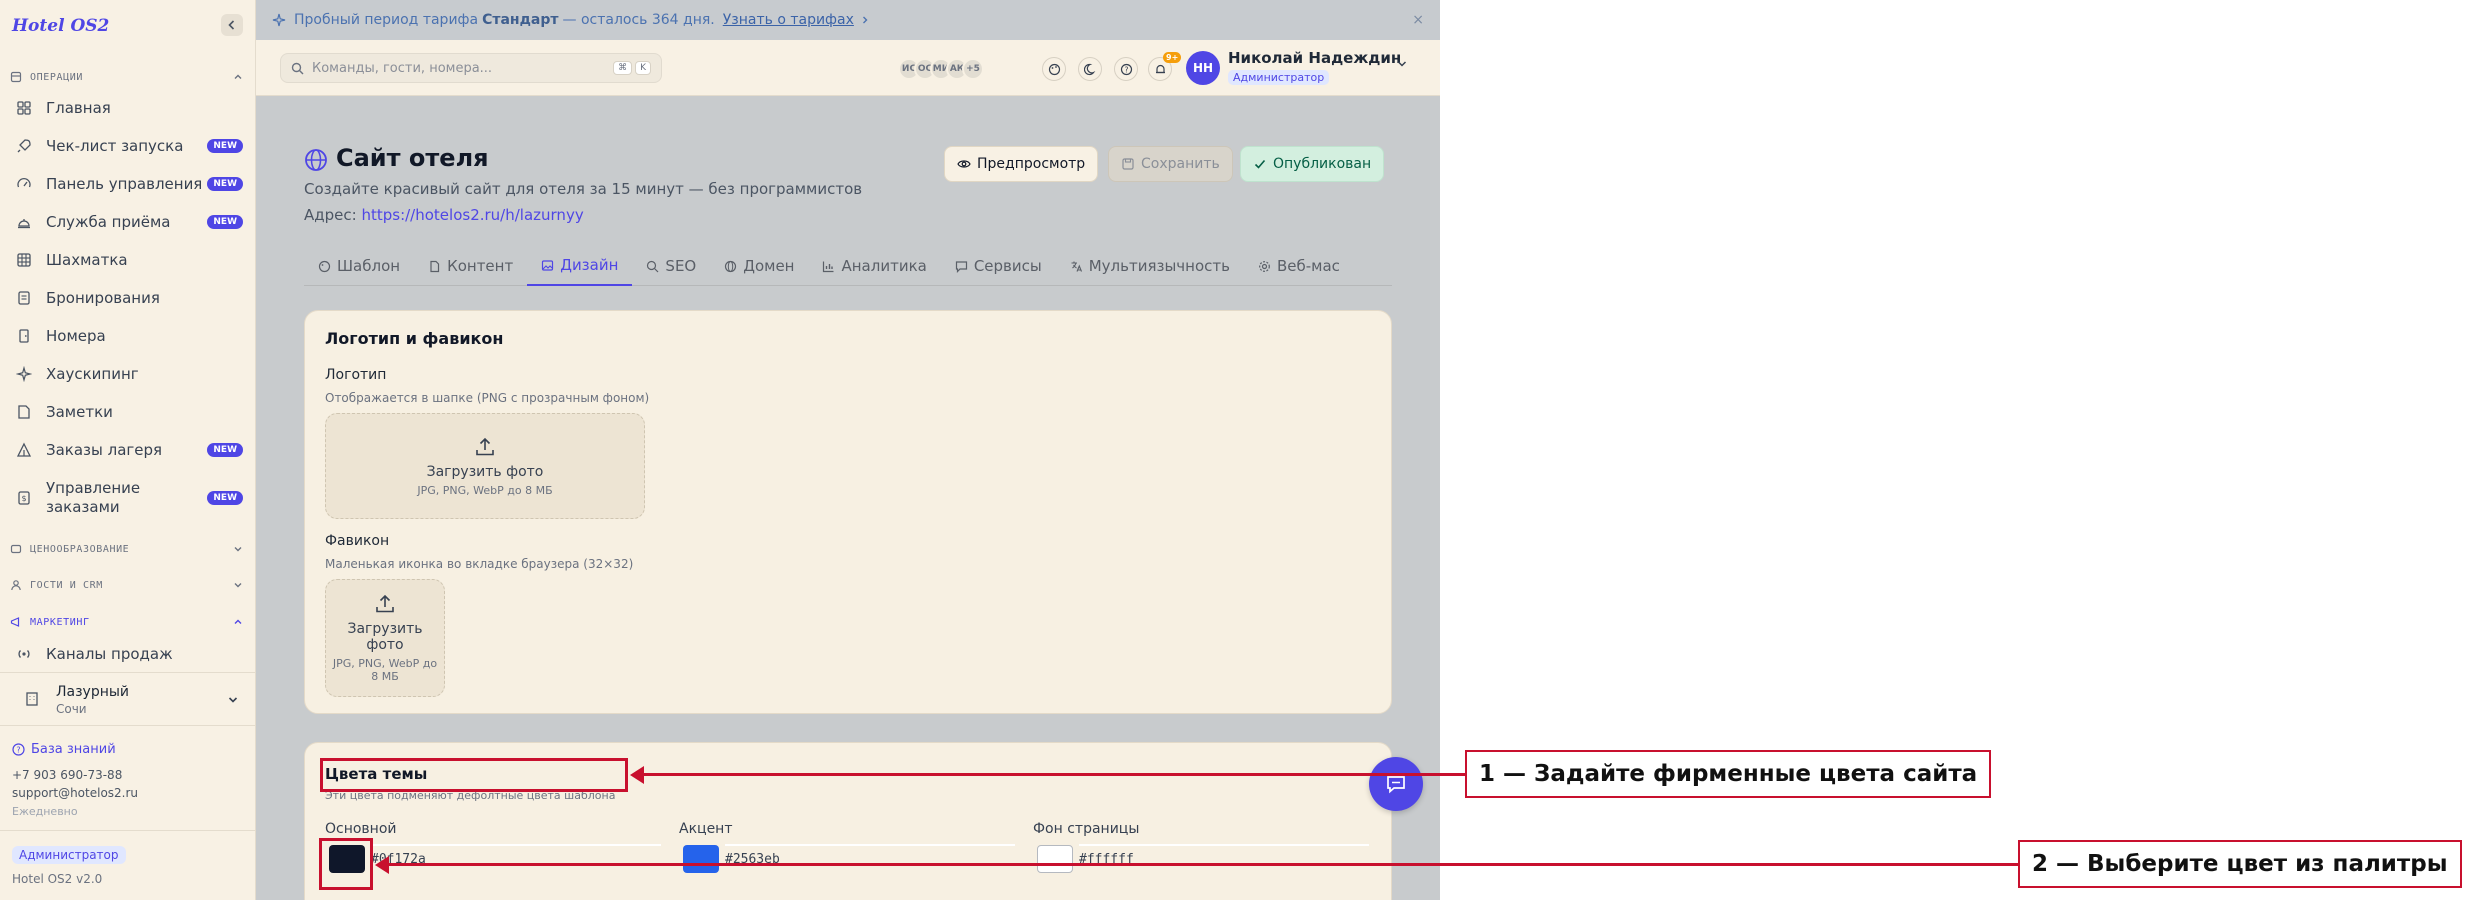 The width and height of the screenshot is (2466, 900). I want to click on sidebar-item-notes: Заметки, so click(129, 412).